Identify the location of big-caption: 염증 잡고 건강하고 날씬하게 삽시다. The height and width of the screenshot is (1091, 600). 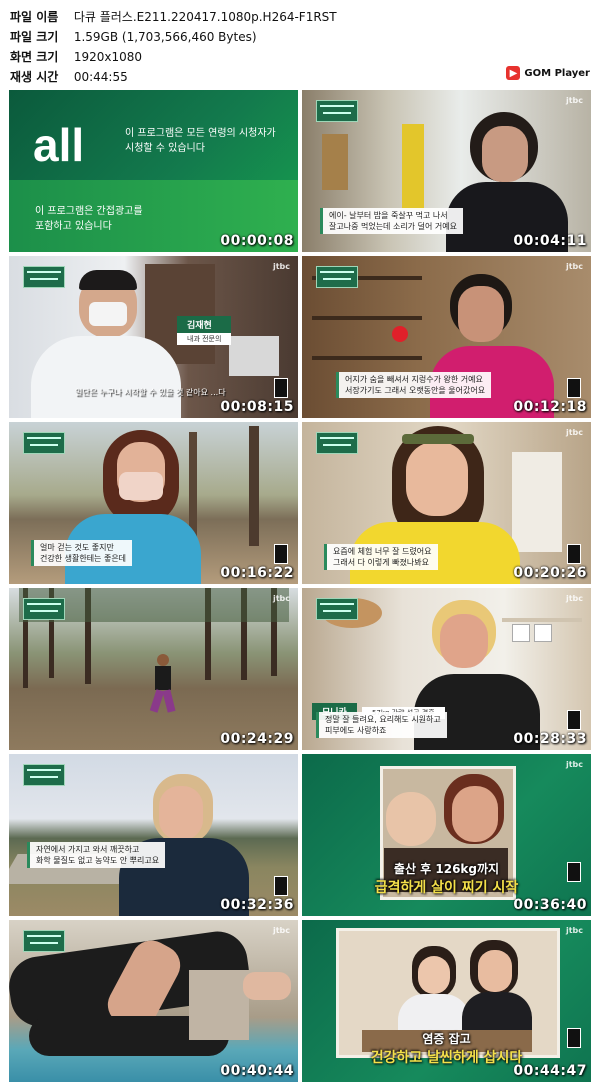
(446, 1048).